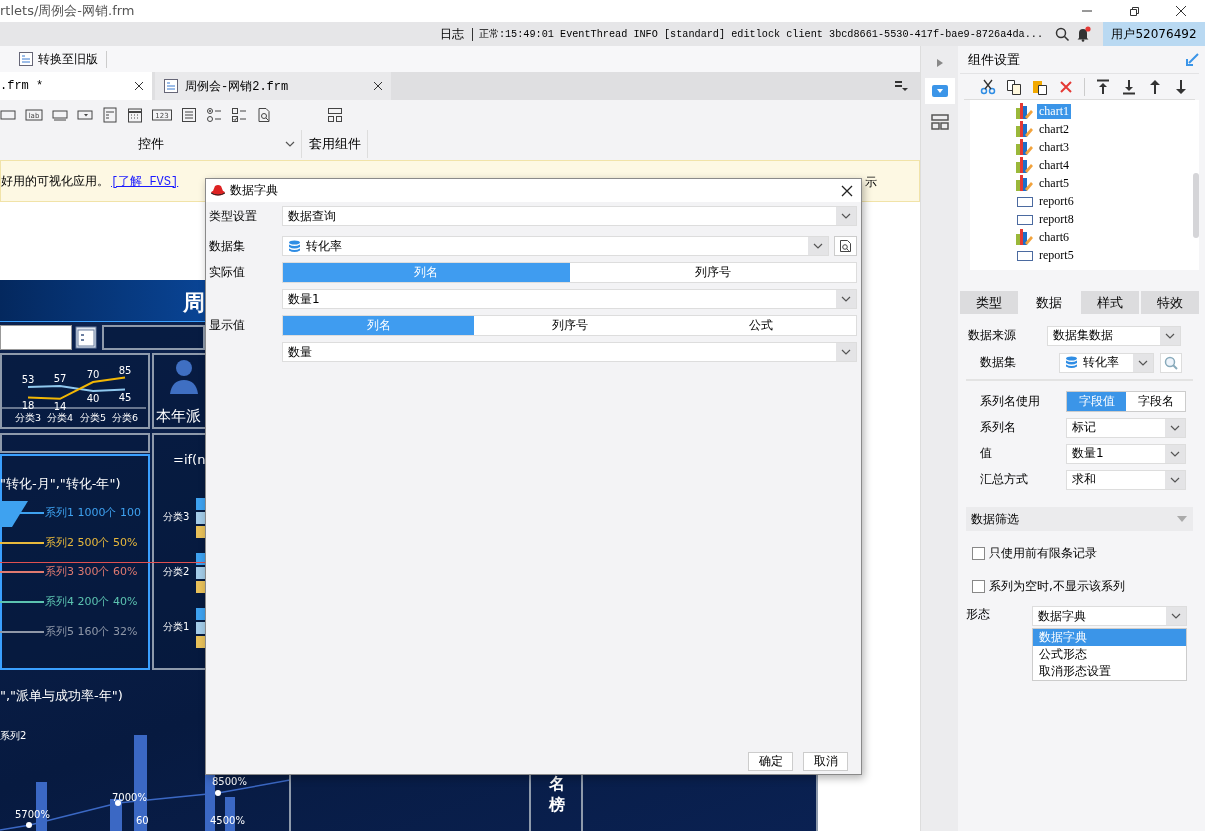 The image size is (1205, 831). What do you see at coordinates (1154, 34) in the screenshot?
I see `user-name: 用户52076492` at bounding box center [1154, 34].